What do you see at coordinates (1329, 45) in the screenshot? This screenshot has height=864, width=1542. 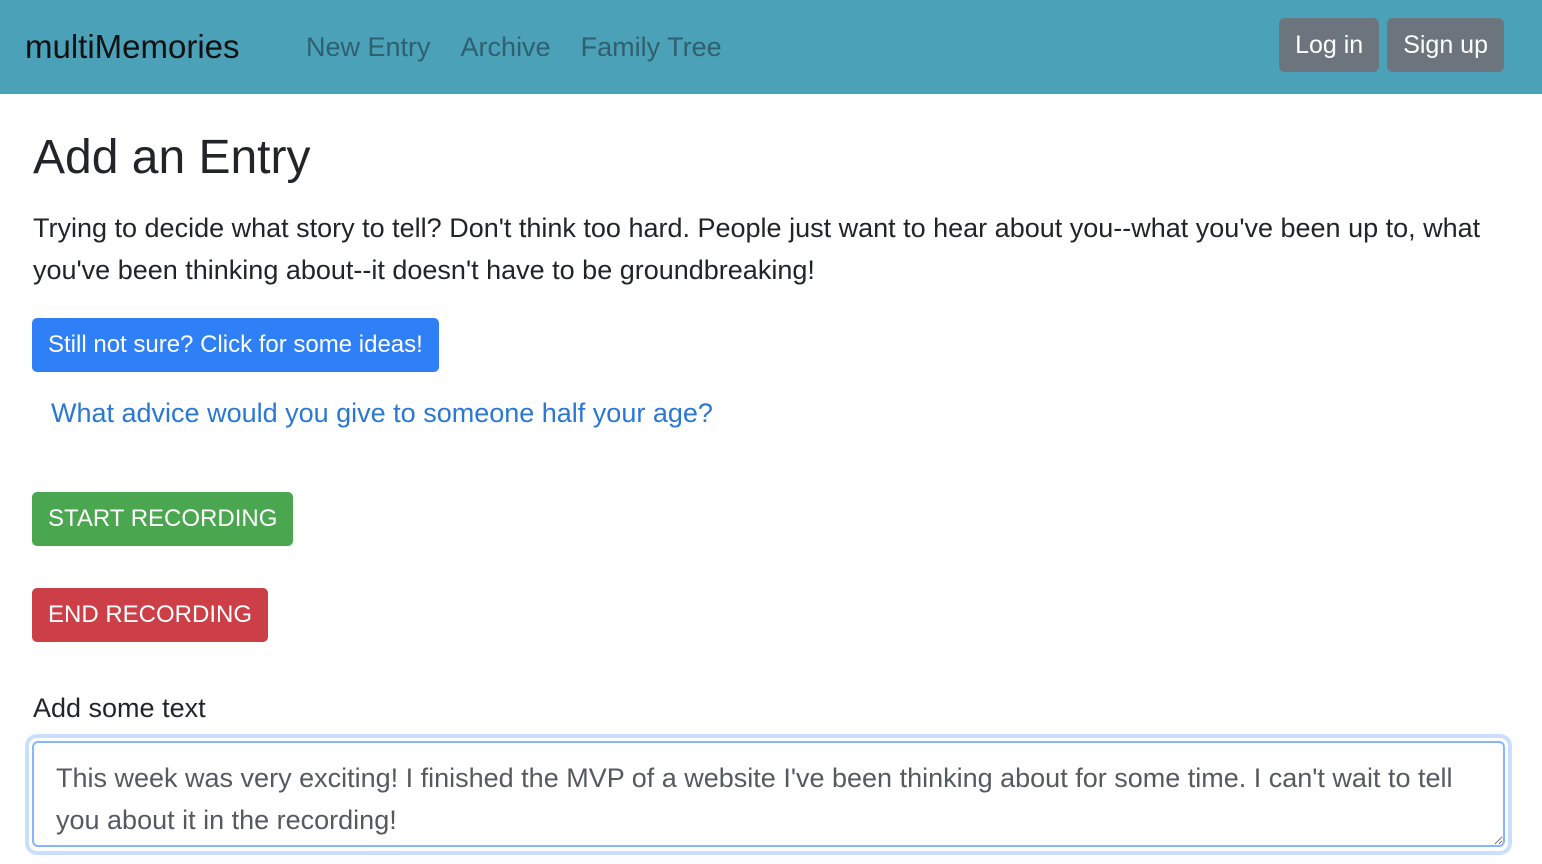 I see `login-button: Log in` at bounding box center [1329, 45].